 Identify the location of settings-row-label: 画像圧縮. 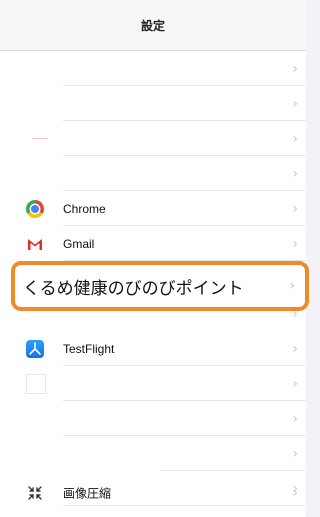
(87, 493).